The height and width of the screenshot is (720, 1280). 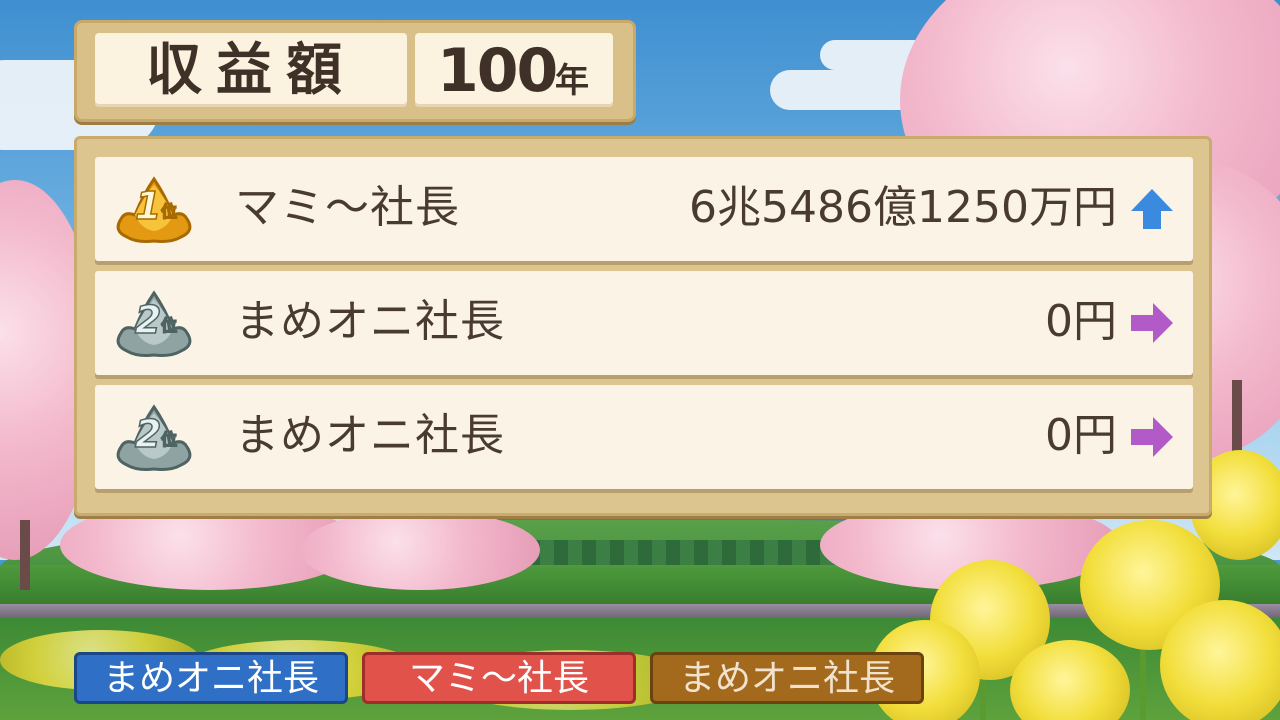 I want to click on year-box: 100 年, so click(x=514, y=70).